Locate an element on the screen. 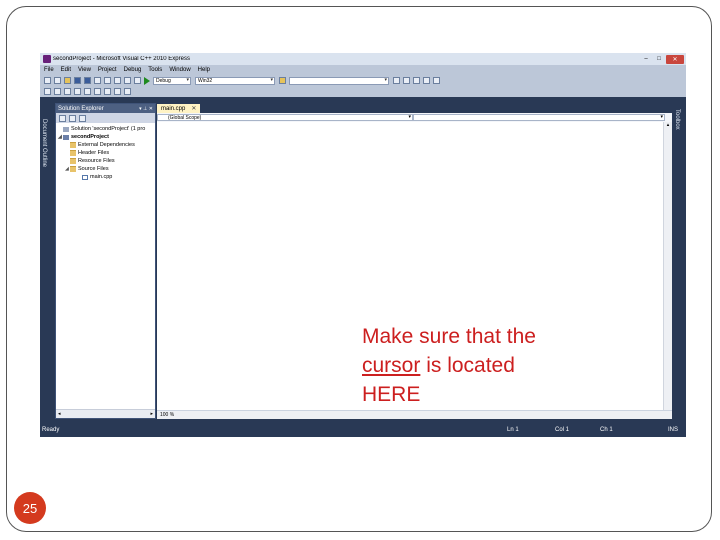 This screenshot has width=720, height=540. display-object-member-list-icon is located at coordinates (47, 91).